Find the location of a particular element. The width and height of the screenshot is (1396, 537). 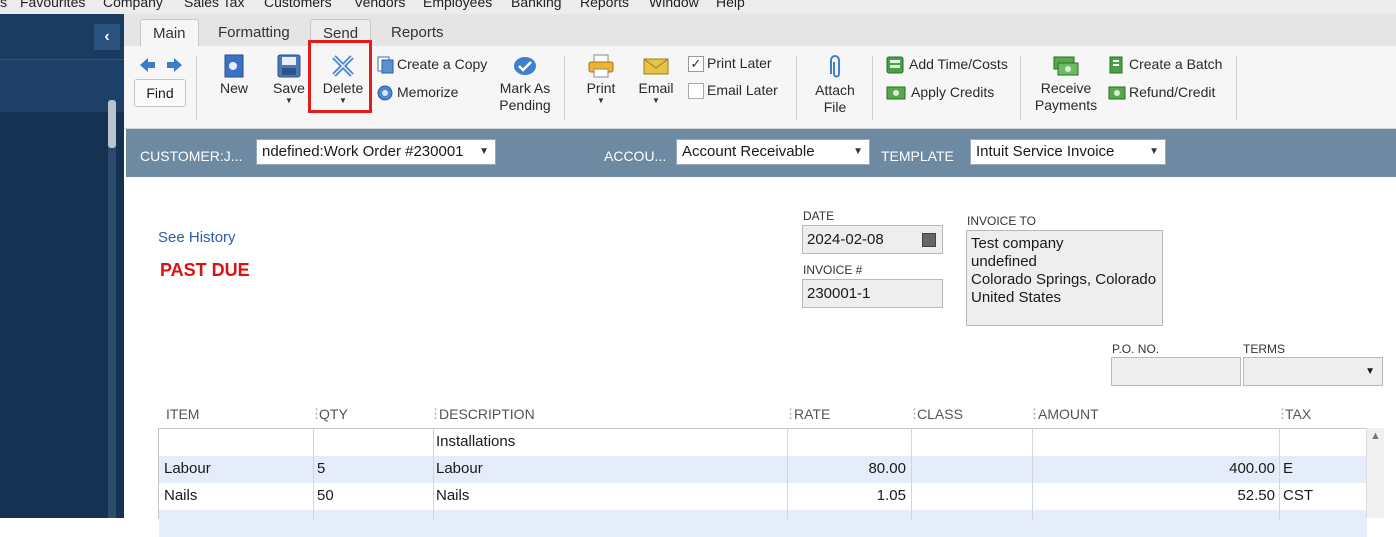

email-button: Email ▼ is located at coordinates (656, 79).